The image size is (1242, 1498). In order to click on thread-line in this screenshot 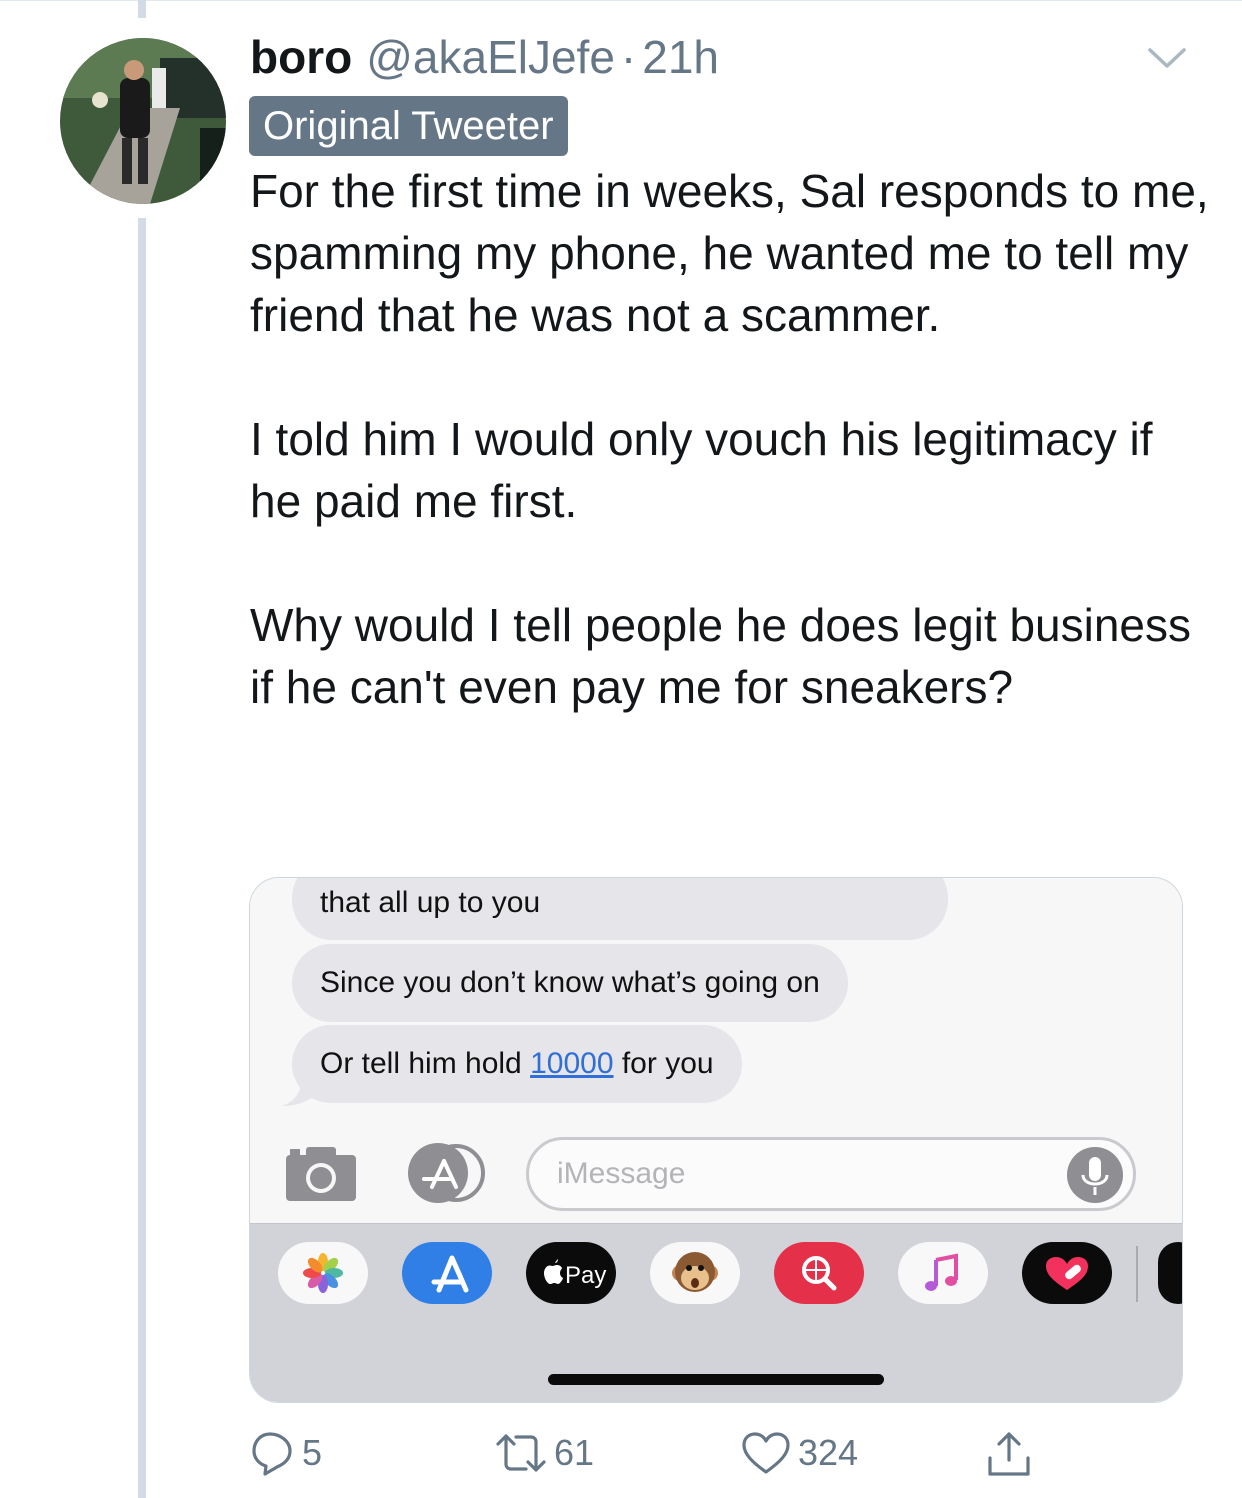, I will do `click(142, 858)`.